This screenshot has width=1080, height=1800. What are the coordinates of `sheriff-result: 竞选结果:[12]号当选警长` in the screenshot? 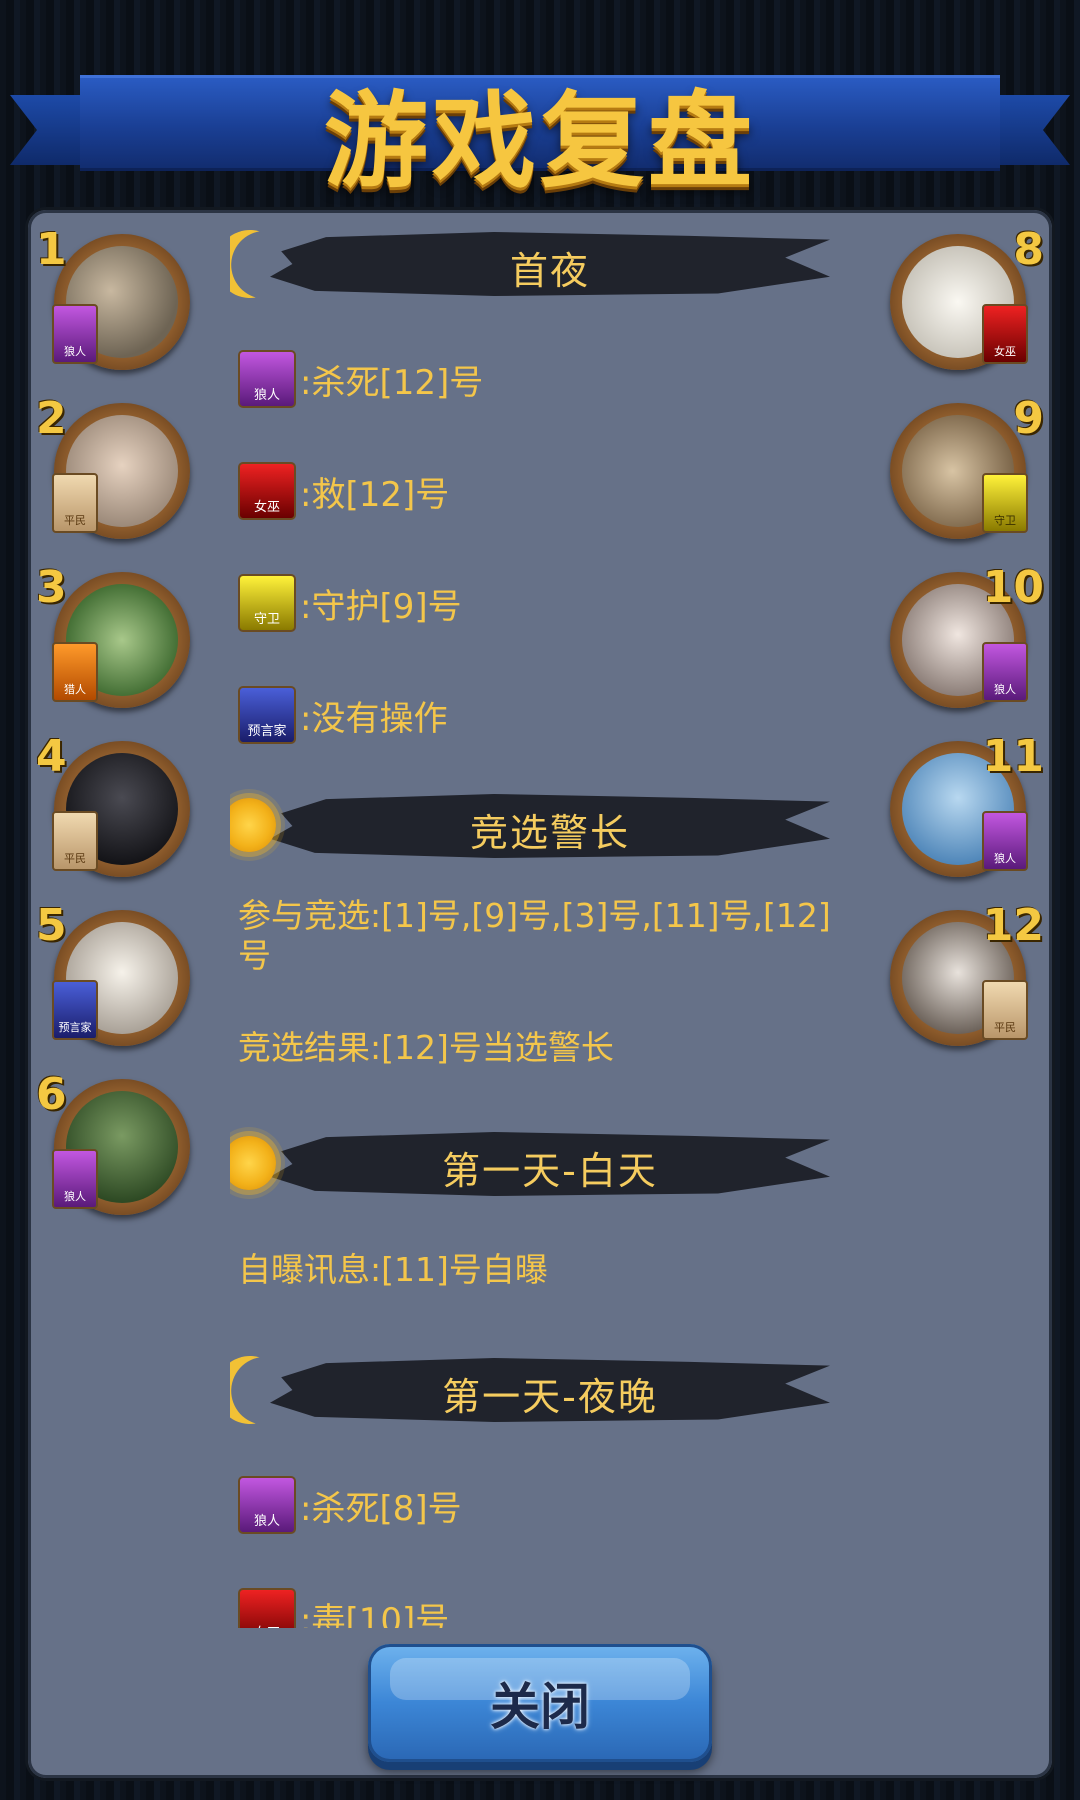 It's located at (426, 1047).